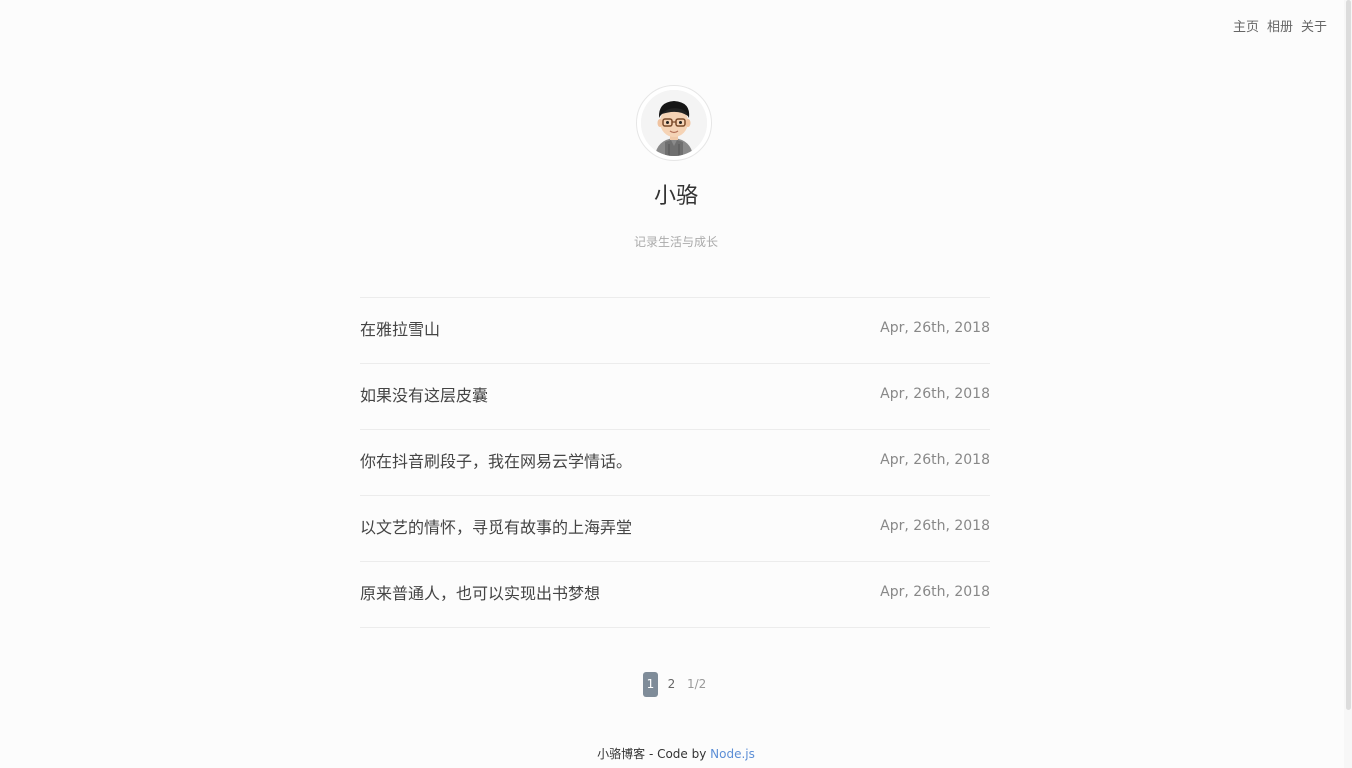 The height and width of the screenshot is (768, 1352). Describe the element at coordinates (654, 754) in the screenshot. I see `footer-text: 小骆博客 - Code by` at that location.